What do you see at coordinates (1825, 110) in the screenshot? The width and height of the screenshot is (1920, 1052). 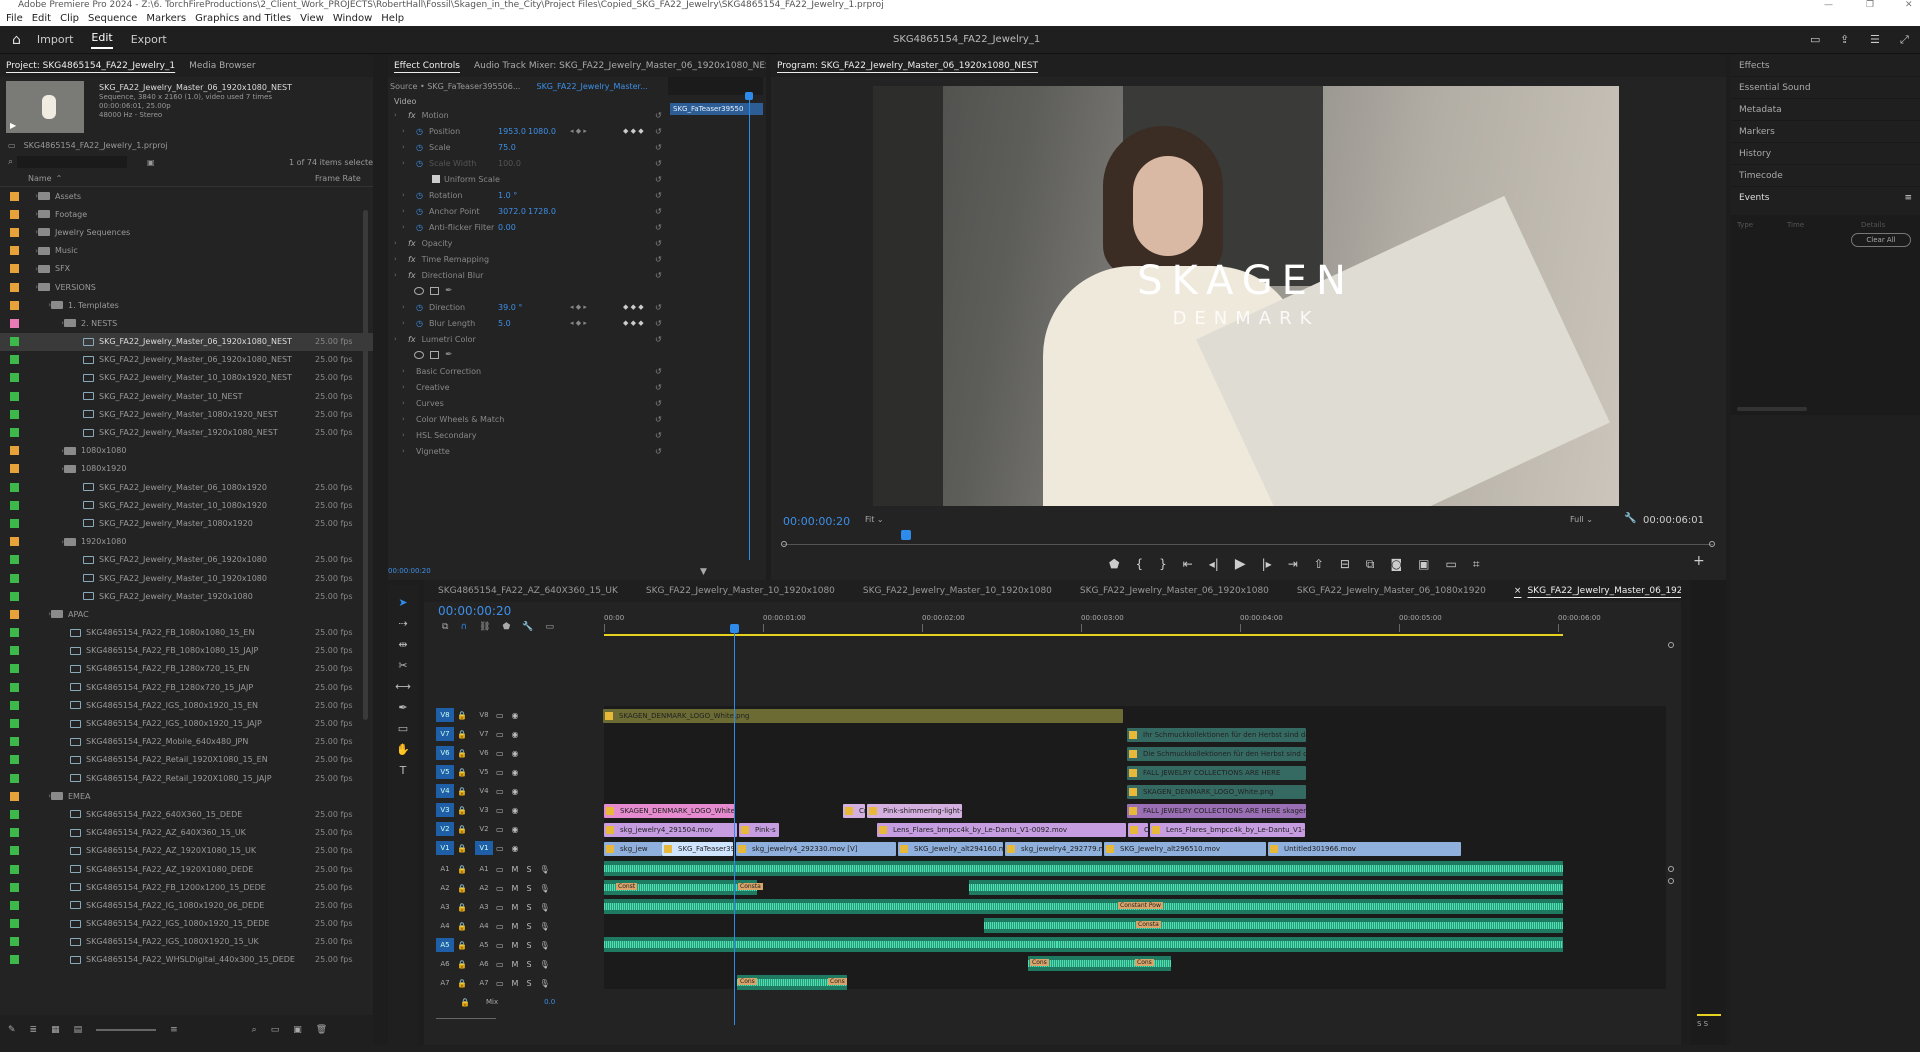 I see `panel-metadata: Metadata` at bounding box center [1825, 110].